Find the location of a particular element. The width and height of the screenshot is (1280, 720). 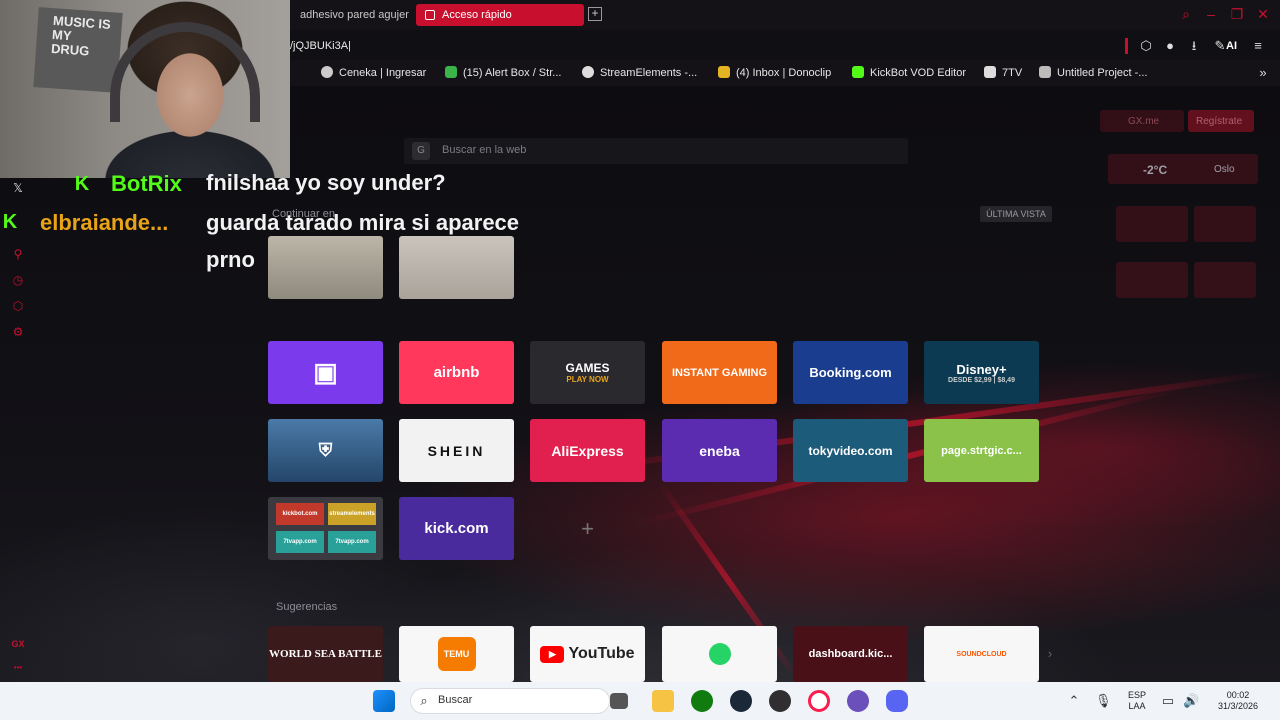

tile-aliexpress: AliExpress is located at coordinates (587, 450).